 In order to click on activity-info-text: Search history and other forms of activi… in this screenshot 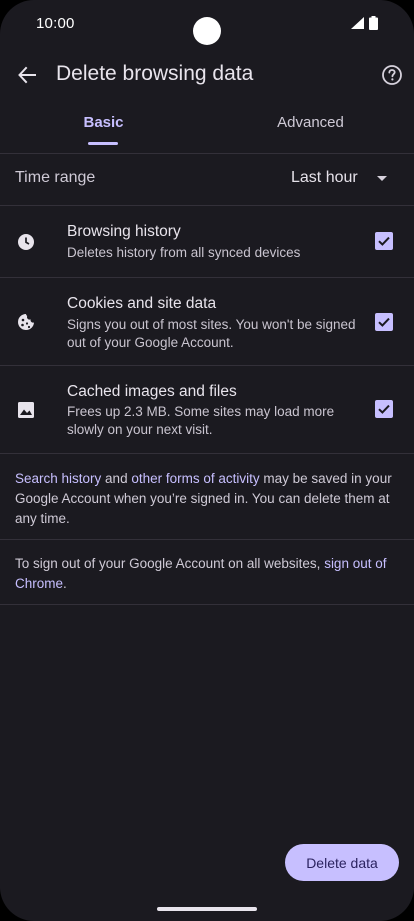, I will do `click(207, 499)`.